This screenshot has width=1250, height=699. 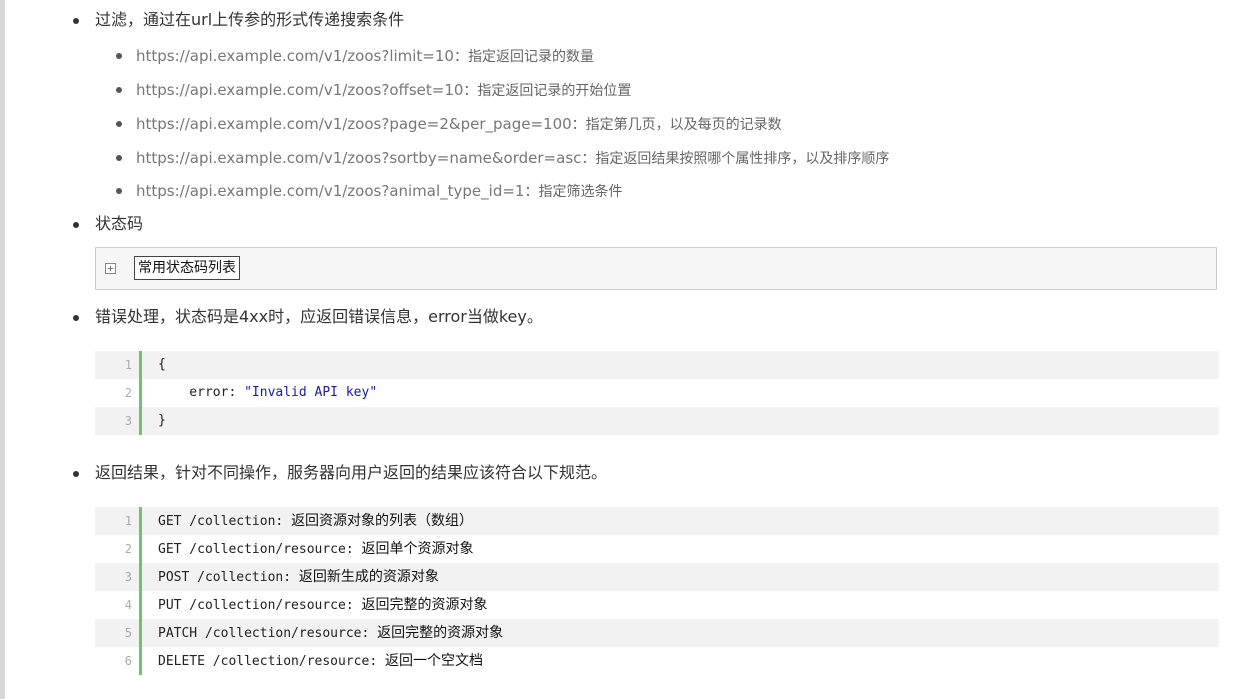 I want to click on code-method: GET /collection:, so click(x=225, y=521).